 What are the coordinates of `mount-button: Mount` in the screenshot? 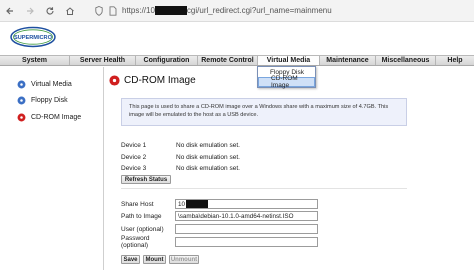 It's located at (154, 259).